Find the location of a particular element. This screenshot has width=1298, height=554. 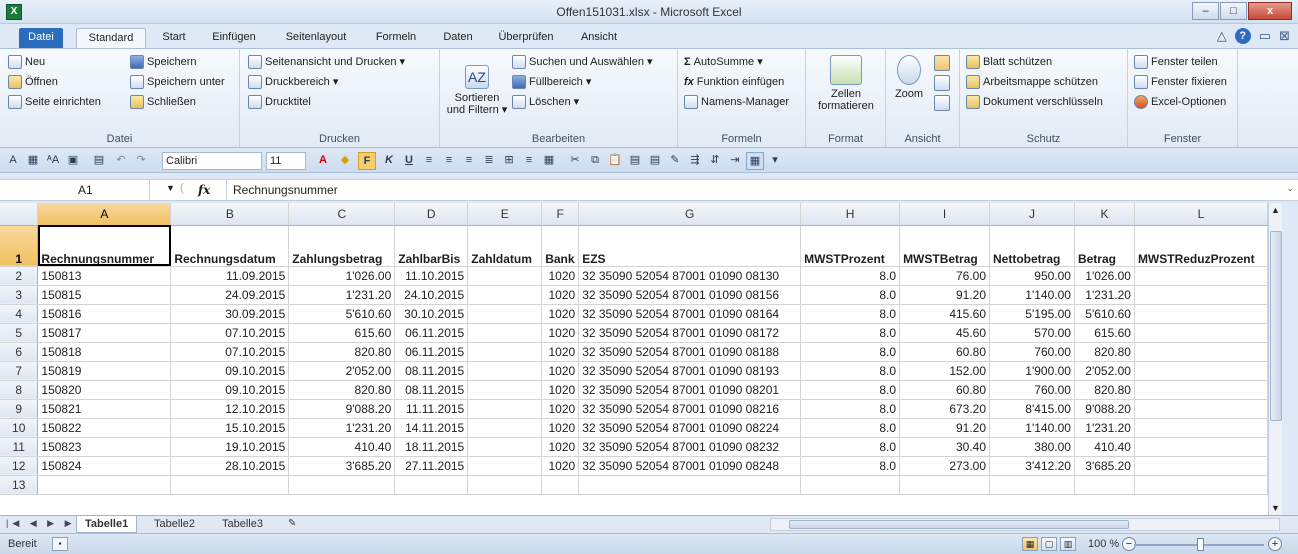

row-header: 3 is located at coordinates (19, 295).